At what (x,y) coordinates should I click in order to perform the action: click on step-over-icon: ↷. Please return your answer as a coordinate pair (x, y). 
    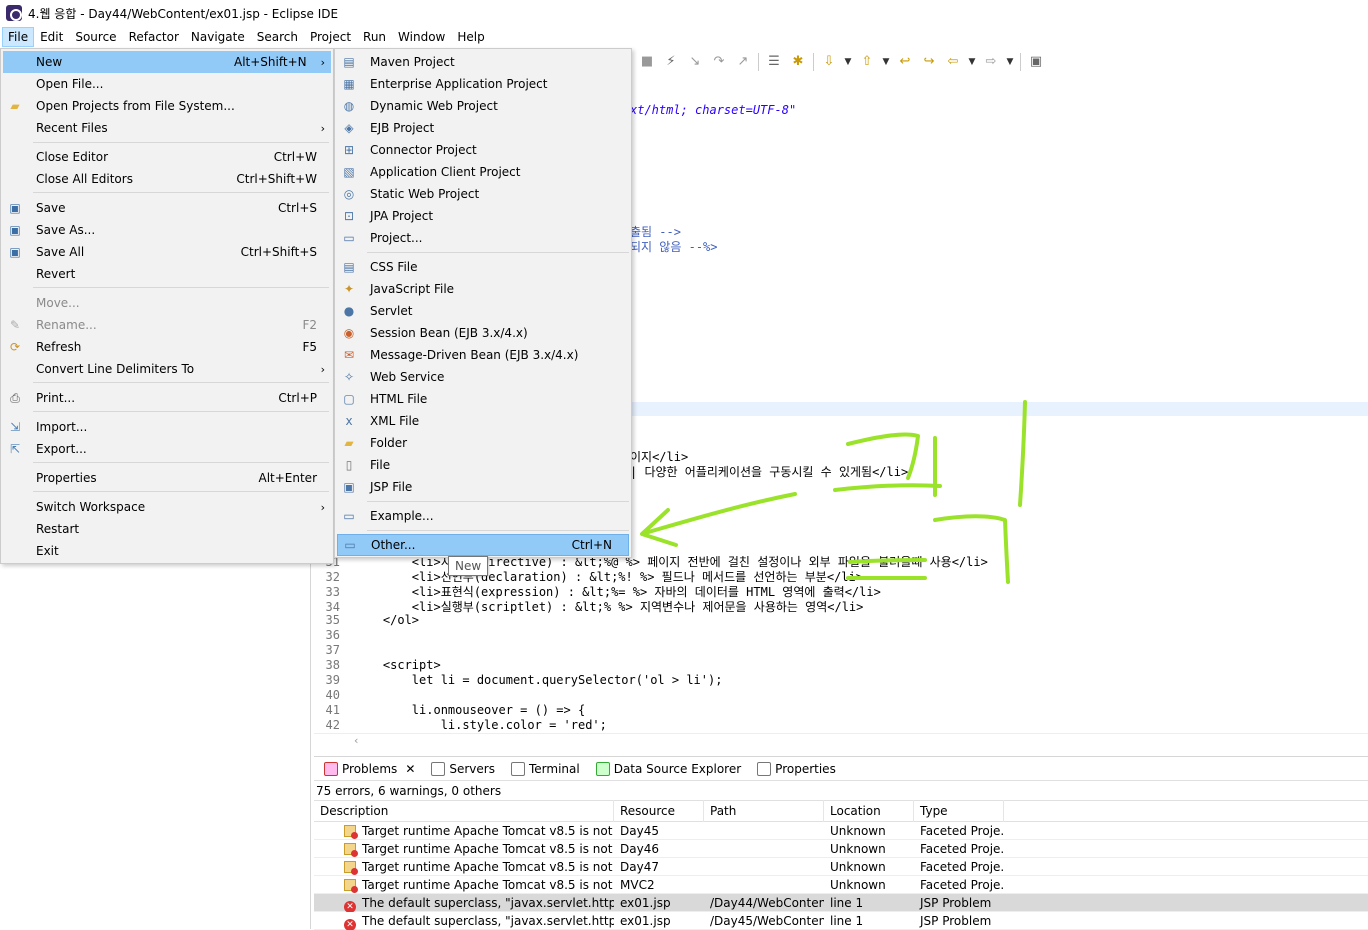
    Looking at the image, I should click on (719, 62).